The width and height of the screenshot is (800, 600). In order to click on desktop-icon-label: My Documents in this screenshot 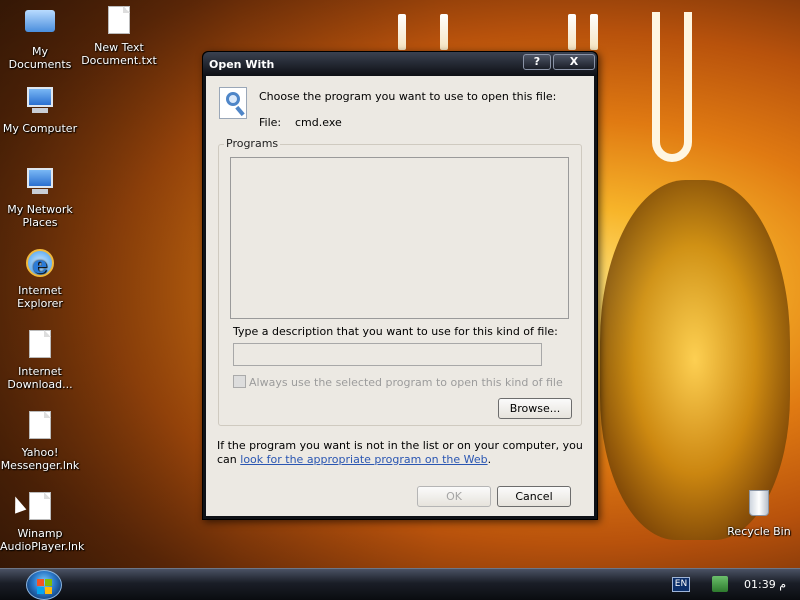, I will do `click(40, 58)`.